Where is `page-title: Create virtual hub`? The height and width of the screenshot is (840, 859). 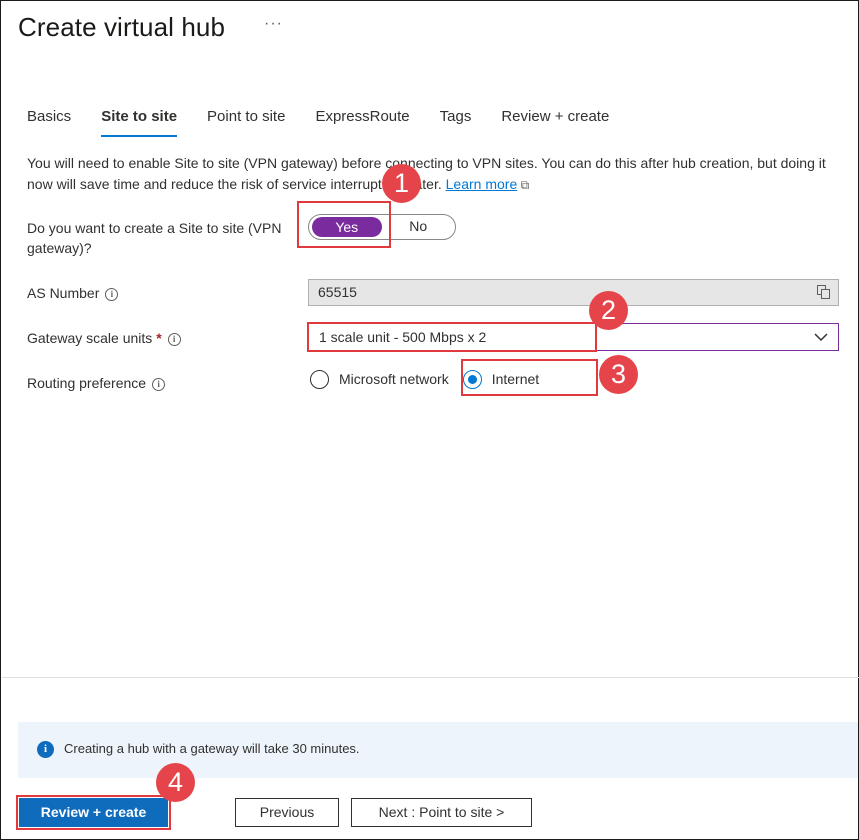 page-title: Create virtual hub is located at coordinates (122, 27).